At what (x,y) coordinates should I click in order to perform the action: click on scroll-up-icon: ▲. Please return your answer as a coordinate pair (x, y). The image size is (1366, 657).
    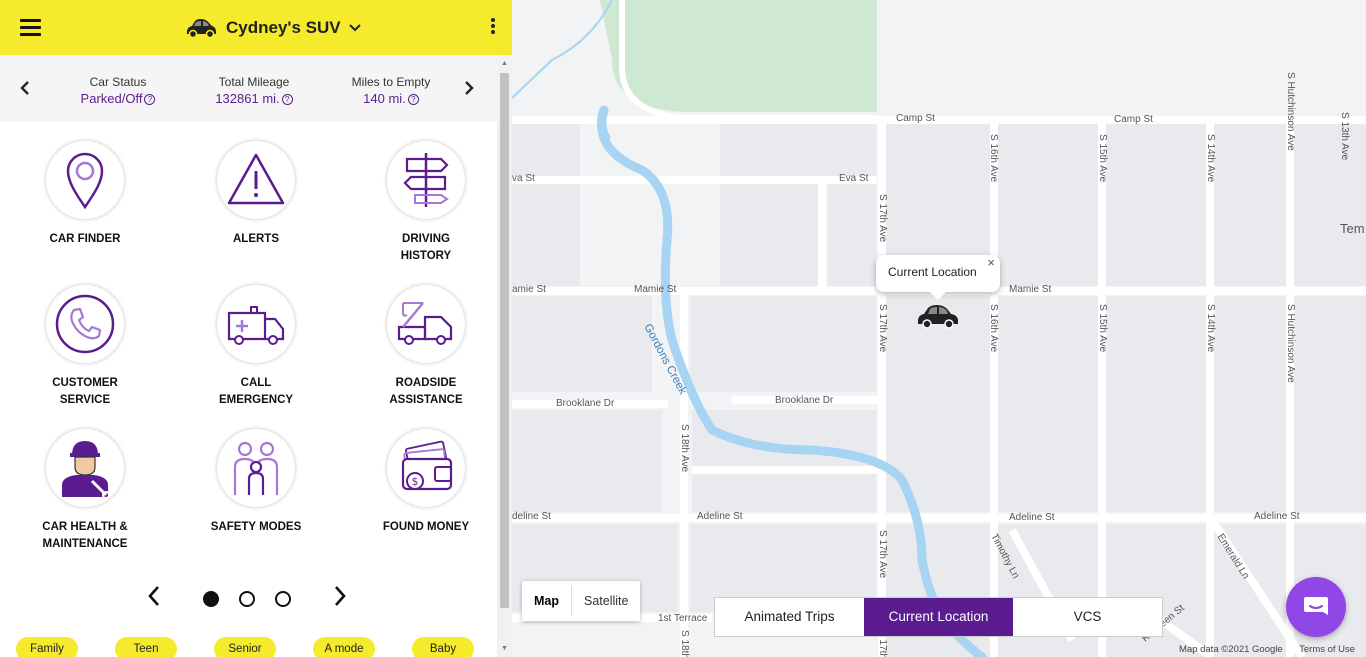
    Looking at the image, I should click on (504, 63).